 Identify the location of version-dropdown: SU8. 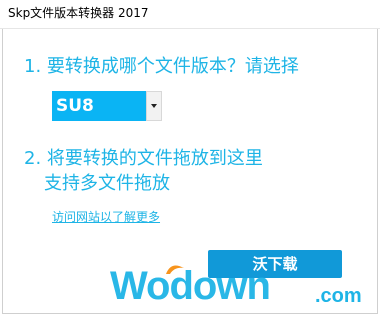
(107, 106).